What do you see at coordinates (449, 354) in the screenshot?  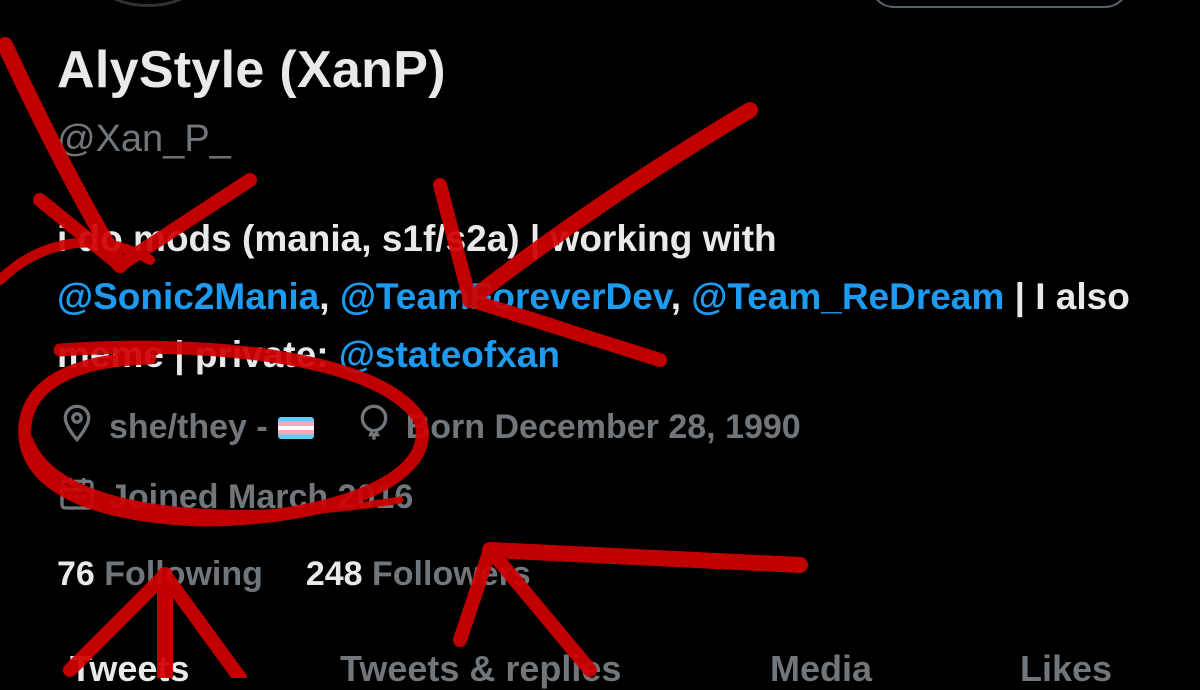 I see `mention-link: @stateofxan` at bounding box center [449, 354].